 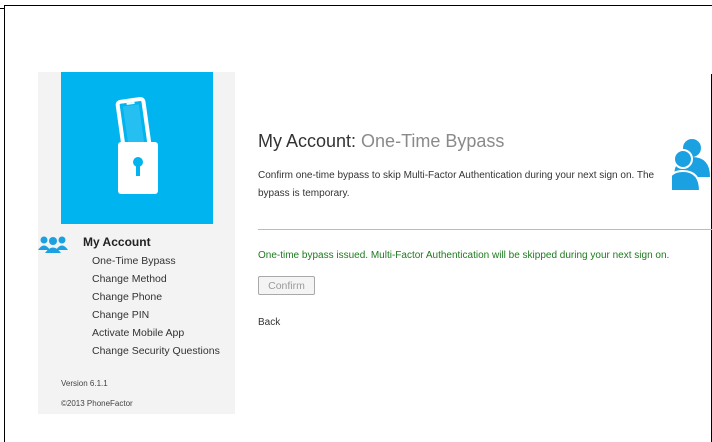 I want to click on sidebar-item-change-pin: Change PIN, so click(x=156, y=315).